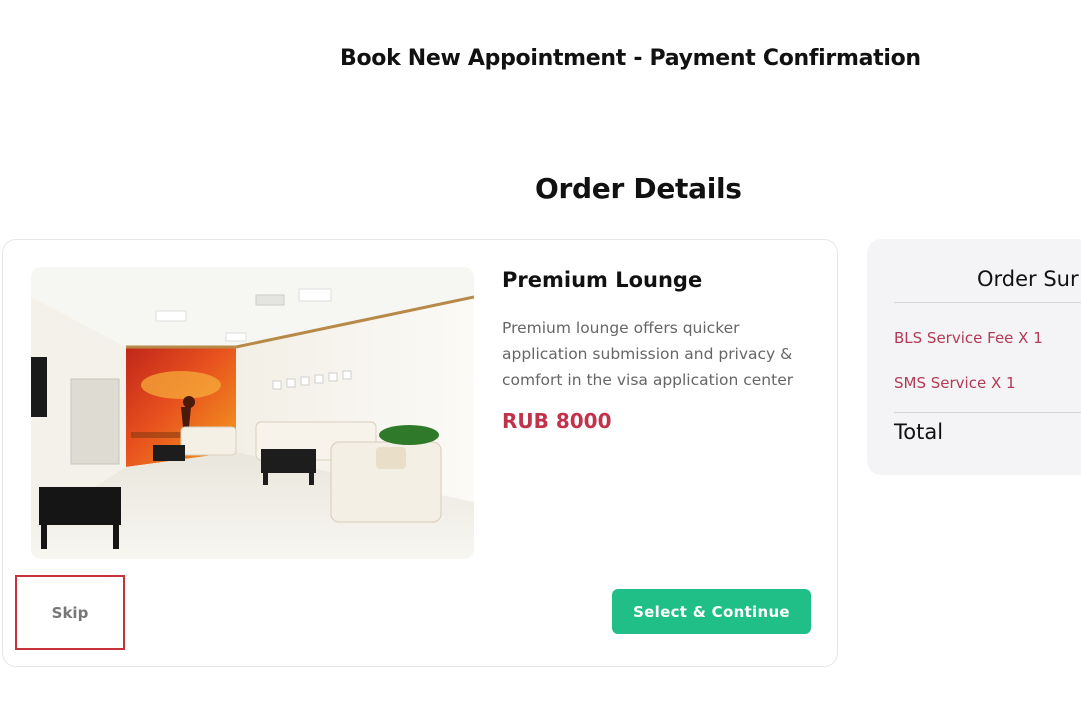  Describe the element at coordinates (1028, 279) in the screenshot. I see `order-summary-title: Order Sur` at that location.